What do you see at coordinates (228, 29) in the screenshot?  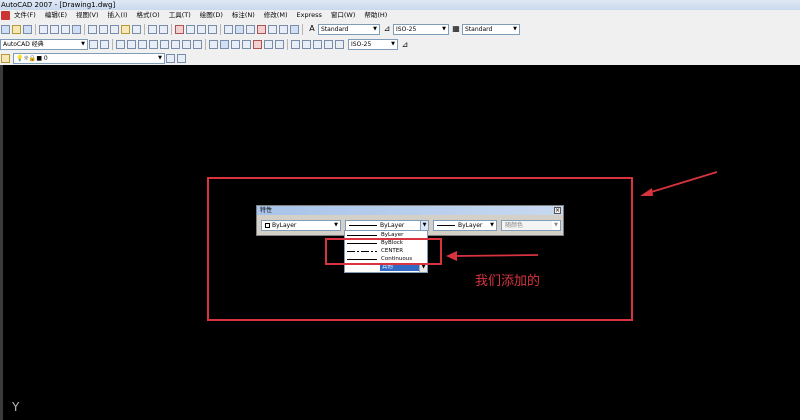 I see `properties-icon` at bounding box center [228, 29].